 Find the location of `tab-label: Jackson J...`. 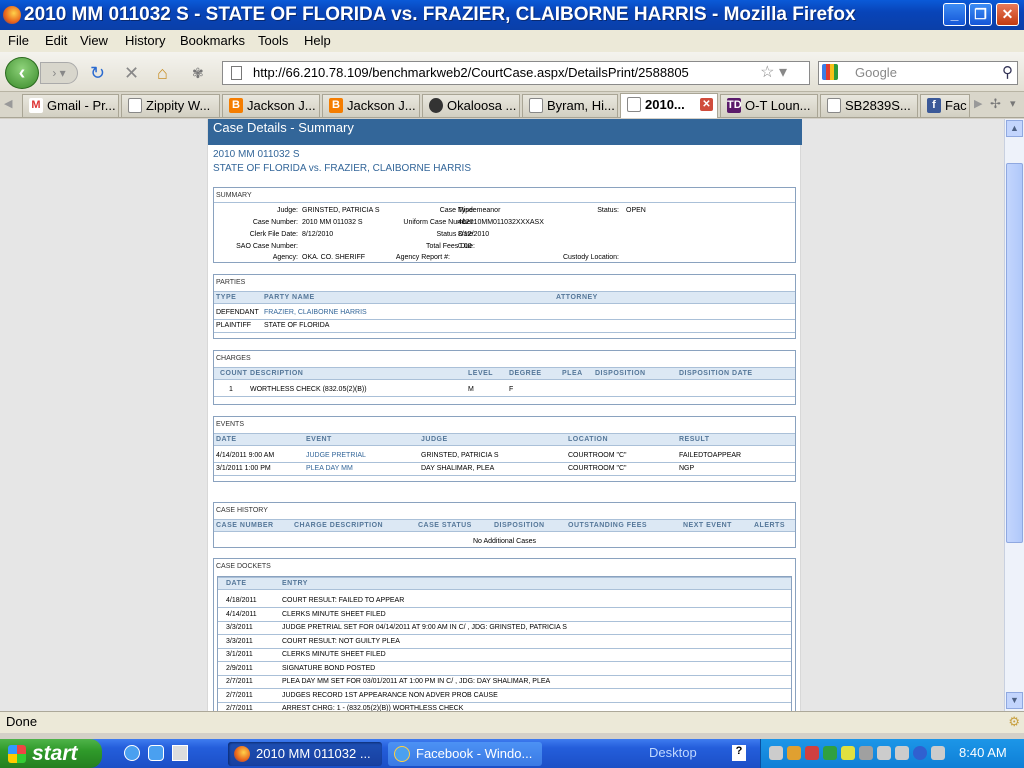

tab-label: Jackson J... is located at coordinates (281, 105).